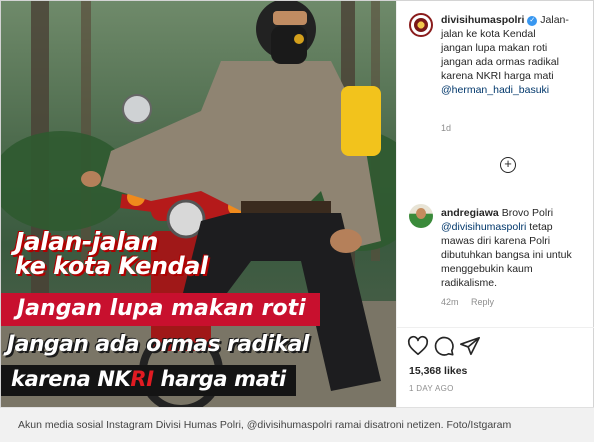  What do you see at coordinates (470, 213) in the screenshot?
I see `commenter-username: andregiawa` at bounding box center [470, 213].